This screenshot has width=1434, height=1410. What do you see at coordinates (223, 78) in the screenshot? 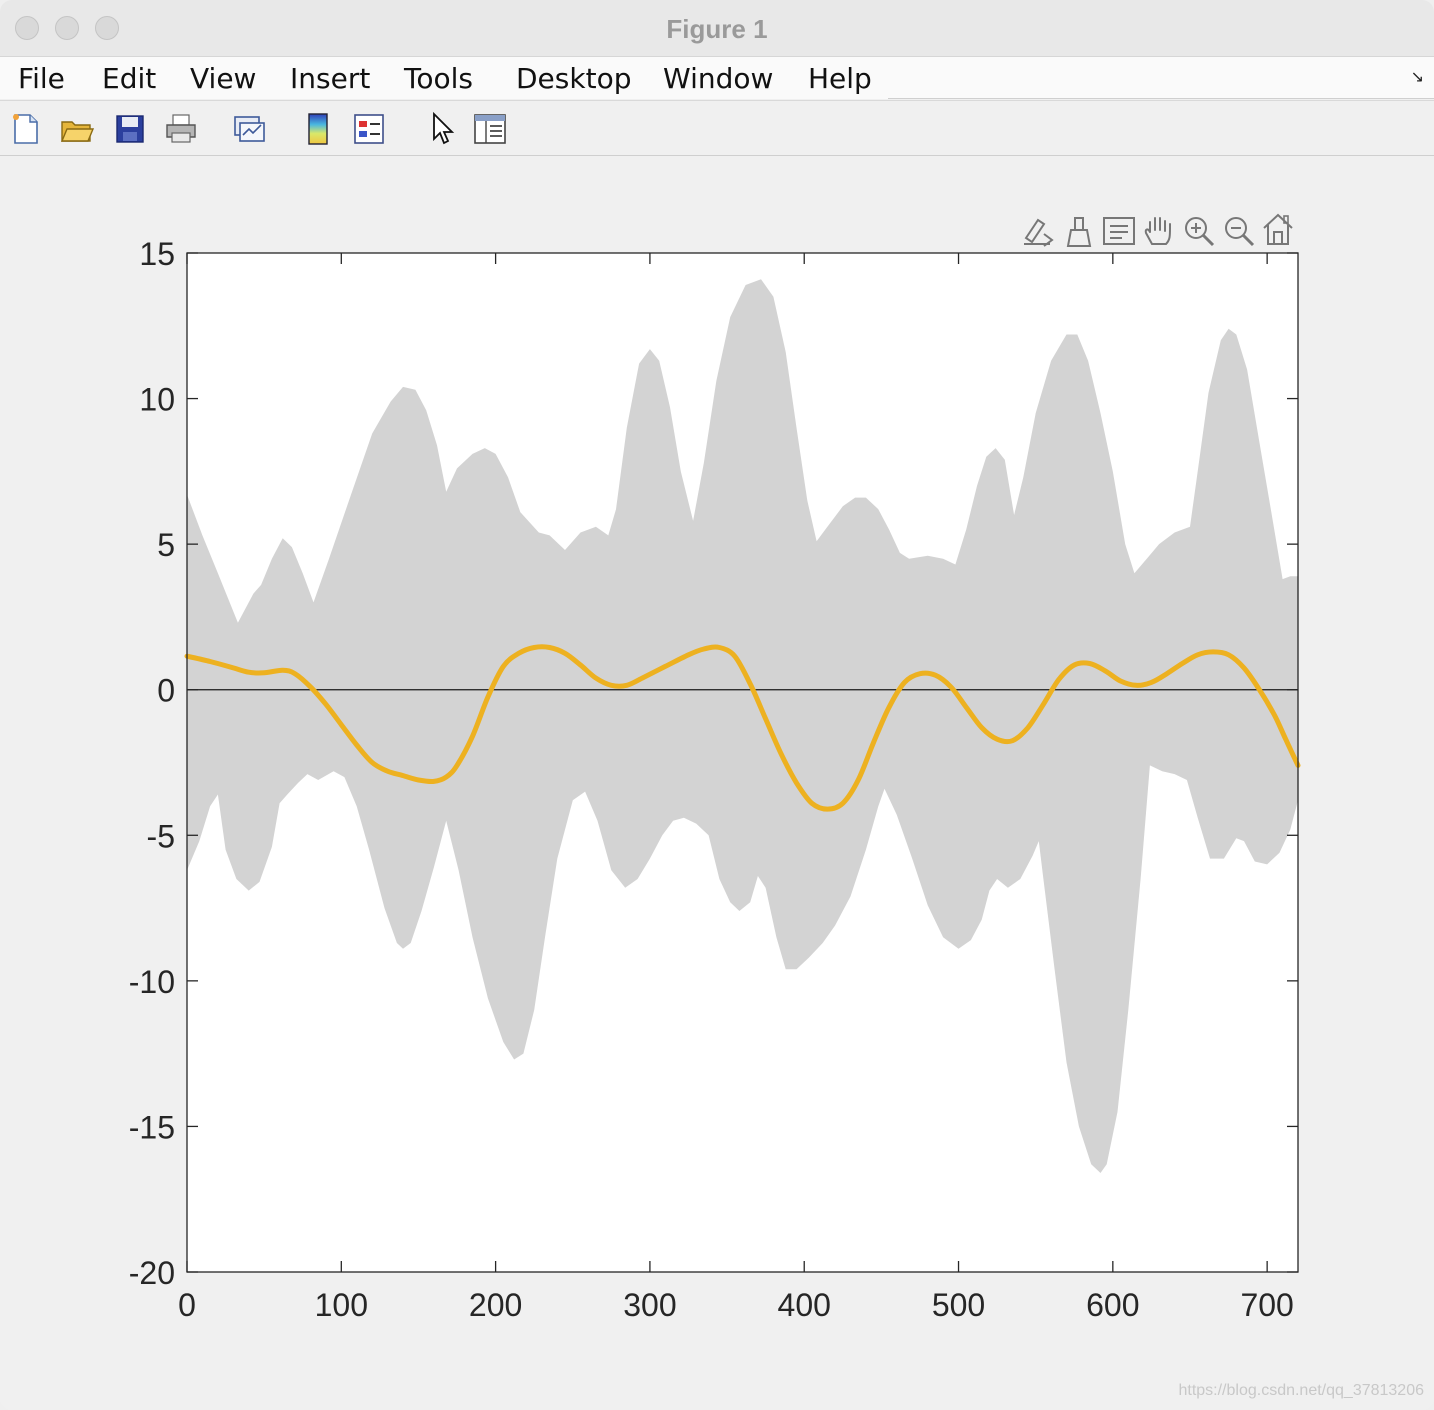
I see `menu-view: View` at bounding box center [223, 78].